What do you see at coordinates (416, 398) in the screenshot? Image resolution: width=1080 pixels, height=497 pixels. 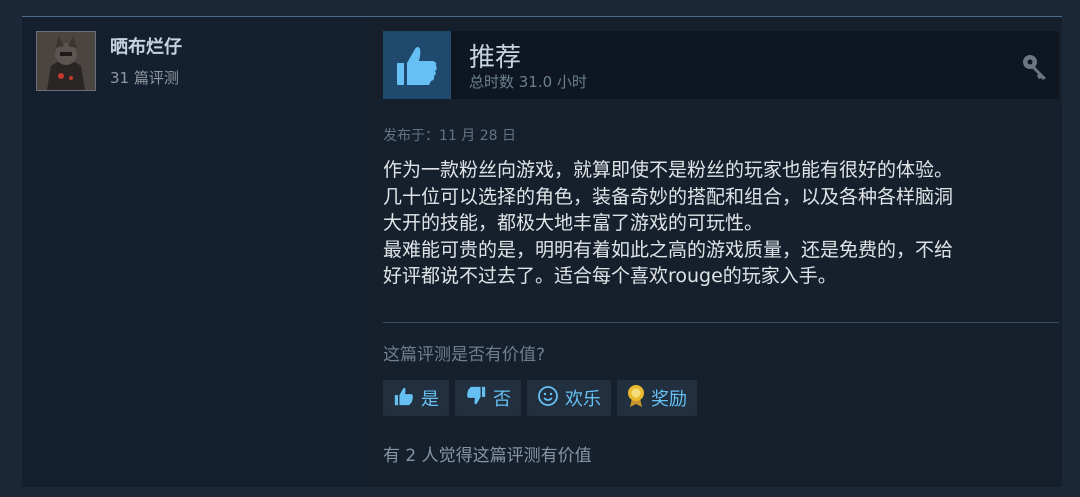 I see `vote-yes-button: 是` at bounding box center [416, 398].